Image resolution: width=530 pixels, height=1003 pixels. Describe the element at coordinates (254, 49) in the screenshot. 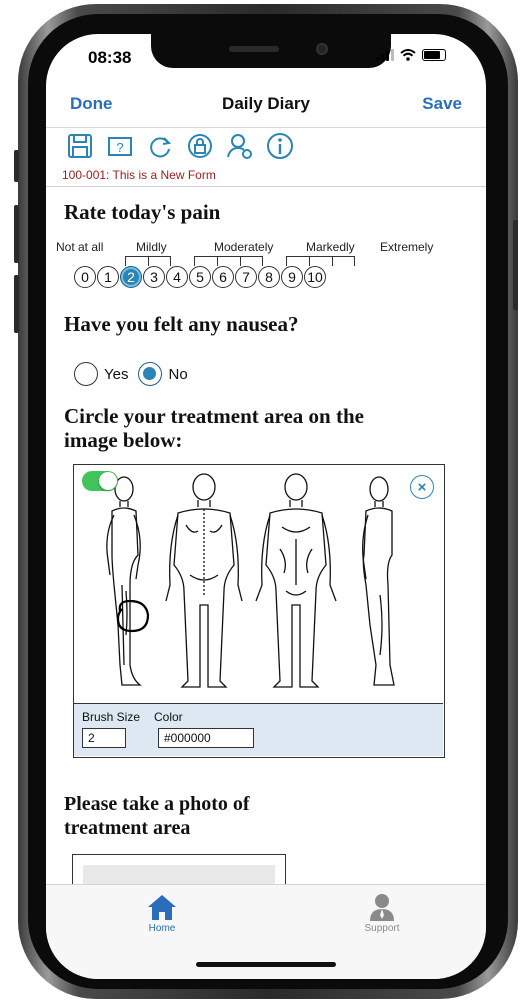

I see `speaker-grille` at that location.